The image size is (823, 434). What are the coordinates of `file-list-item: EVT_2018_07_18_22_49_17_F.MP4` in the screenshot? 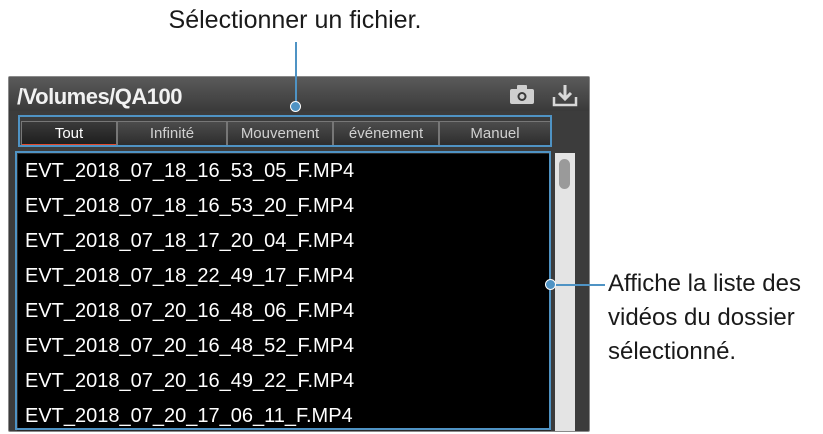 It's located at (284, 276).